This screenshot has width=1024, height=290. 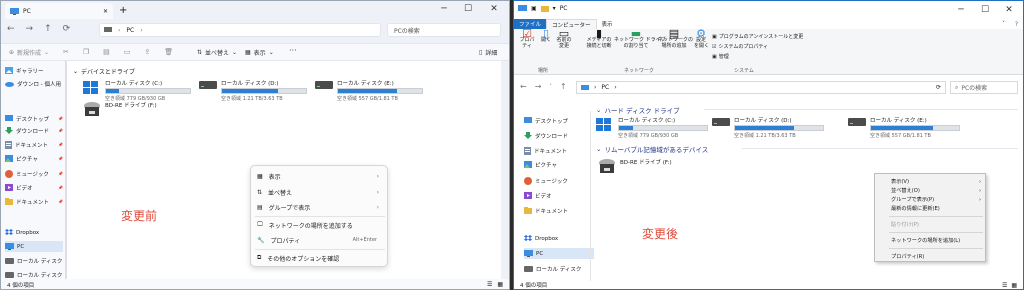 I want to click on nav-item: ピクチャ 📌, so click(x=34, y=158).